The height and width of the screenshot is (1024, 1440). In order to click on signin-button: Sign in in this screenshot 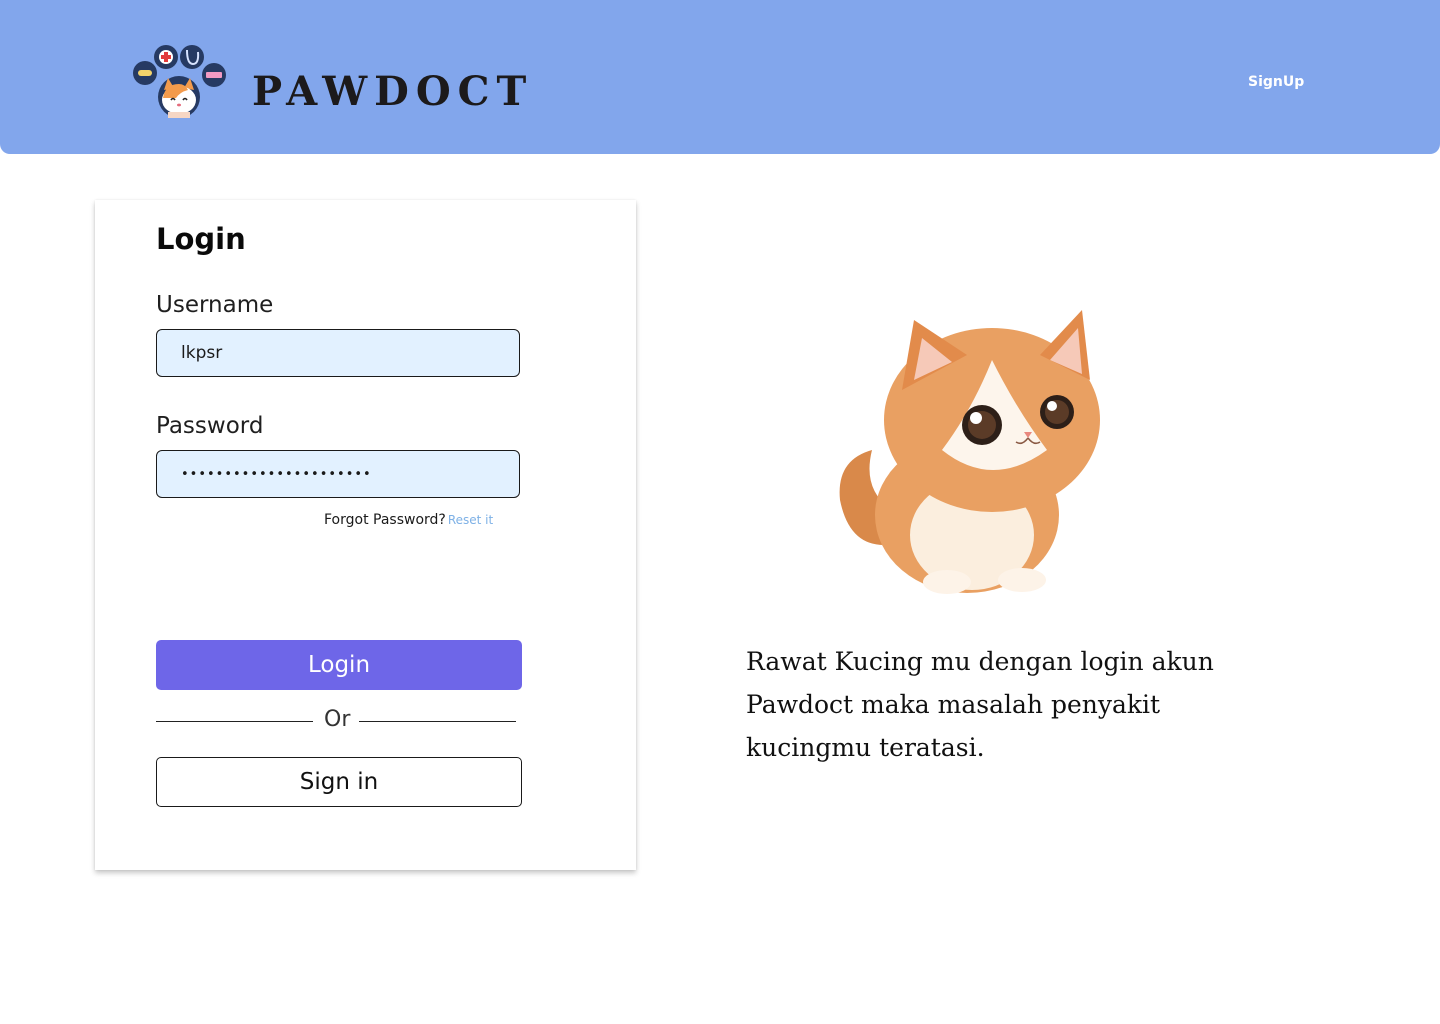, I will do `click(339, 782)`.